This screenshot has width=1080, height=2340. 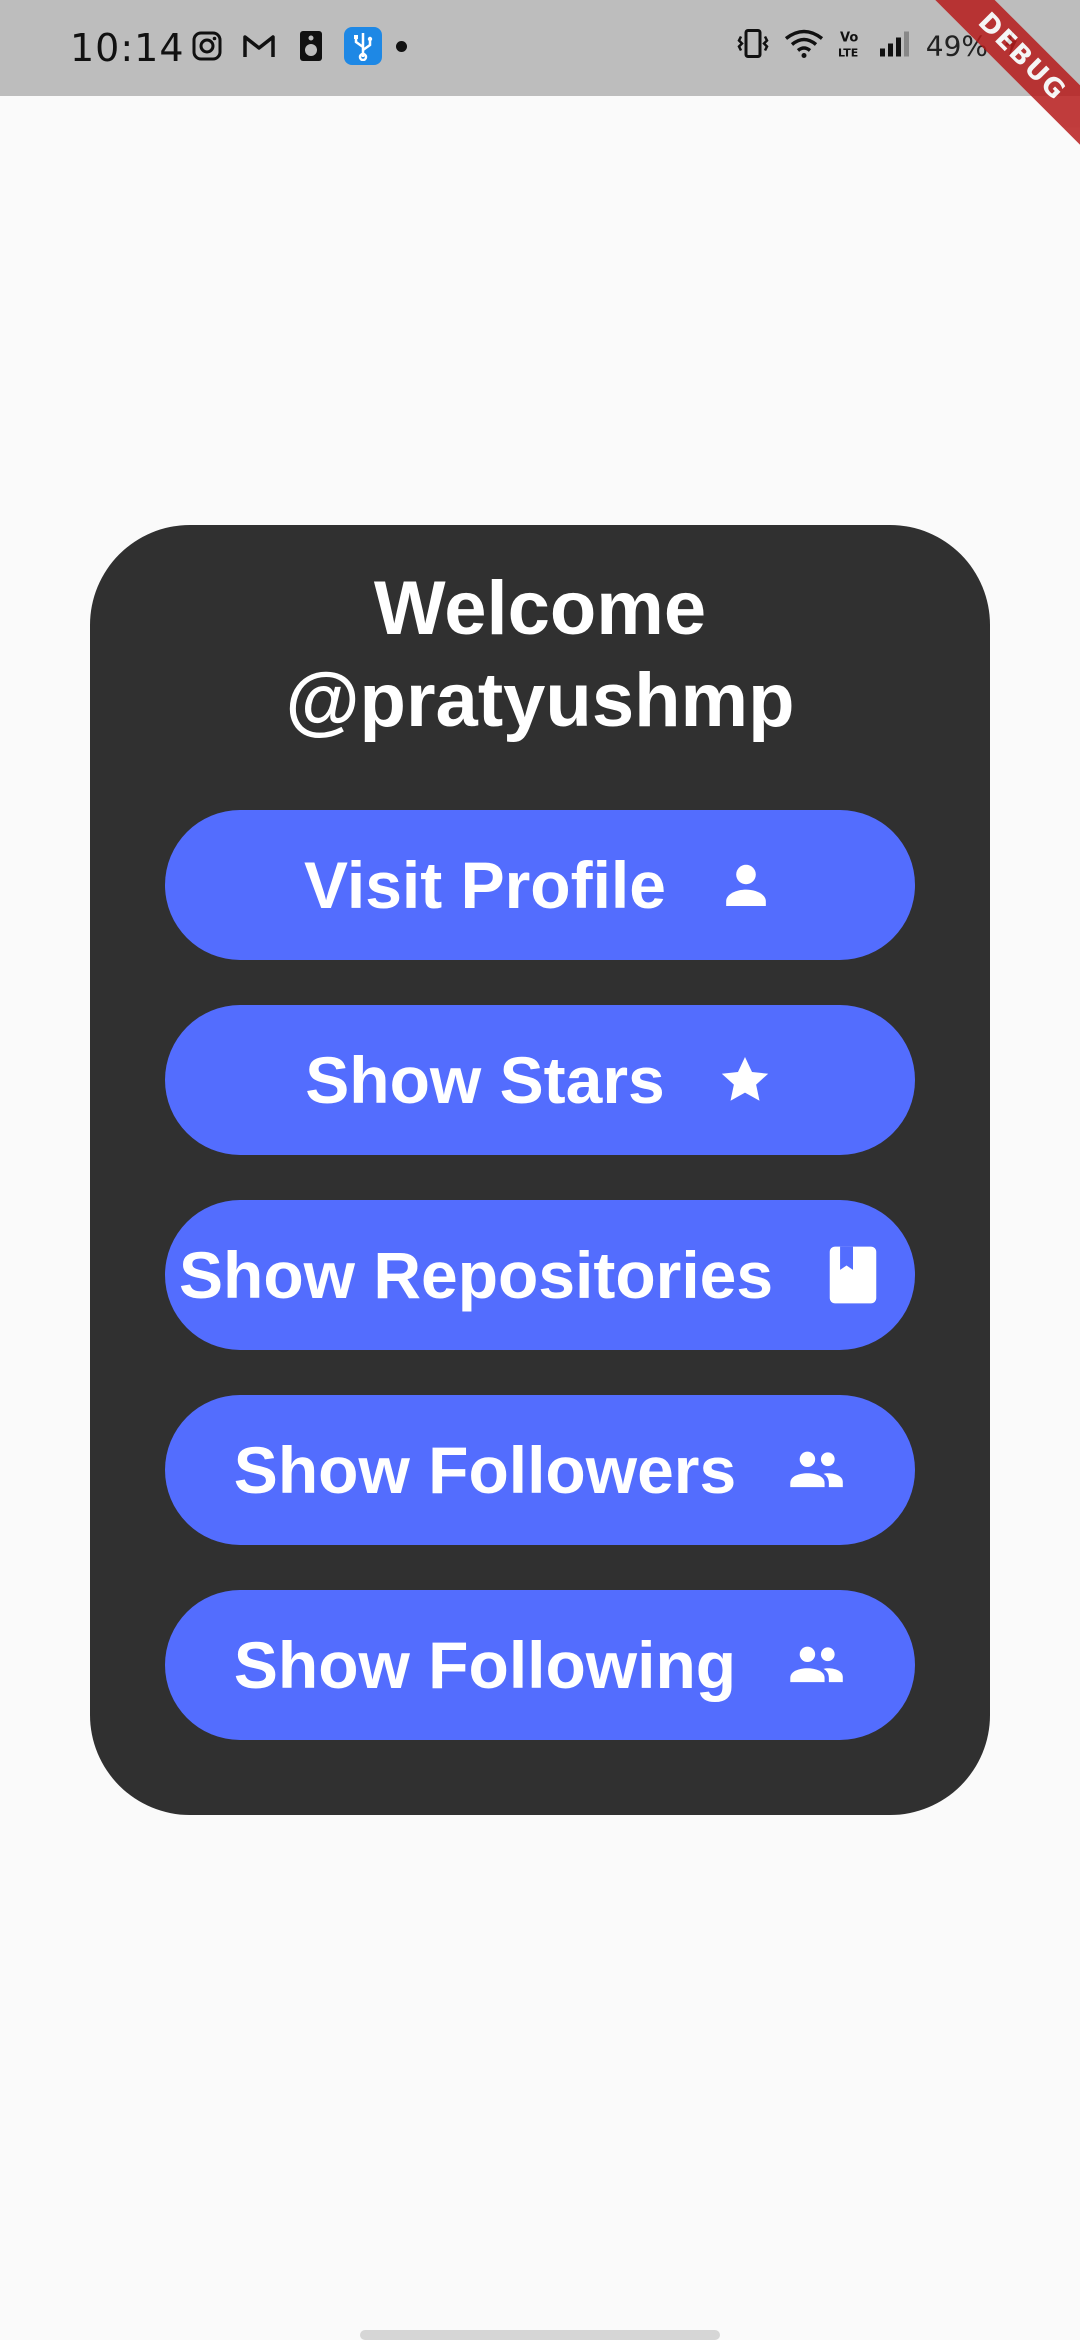 I want to click on show-repositories-button: Show Repositories, so click(x=540, y=1275).